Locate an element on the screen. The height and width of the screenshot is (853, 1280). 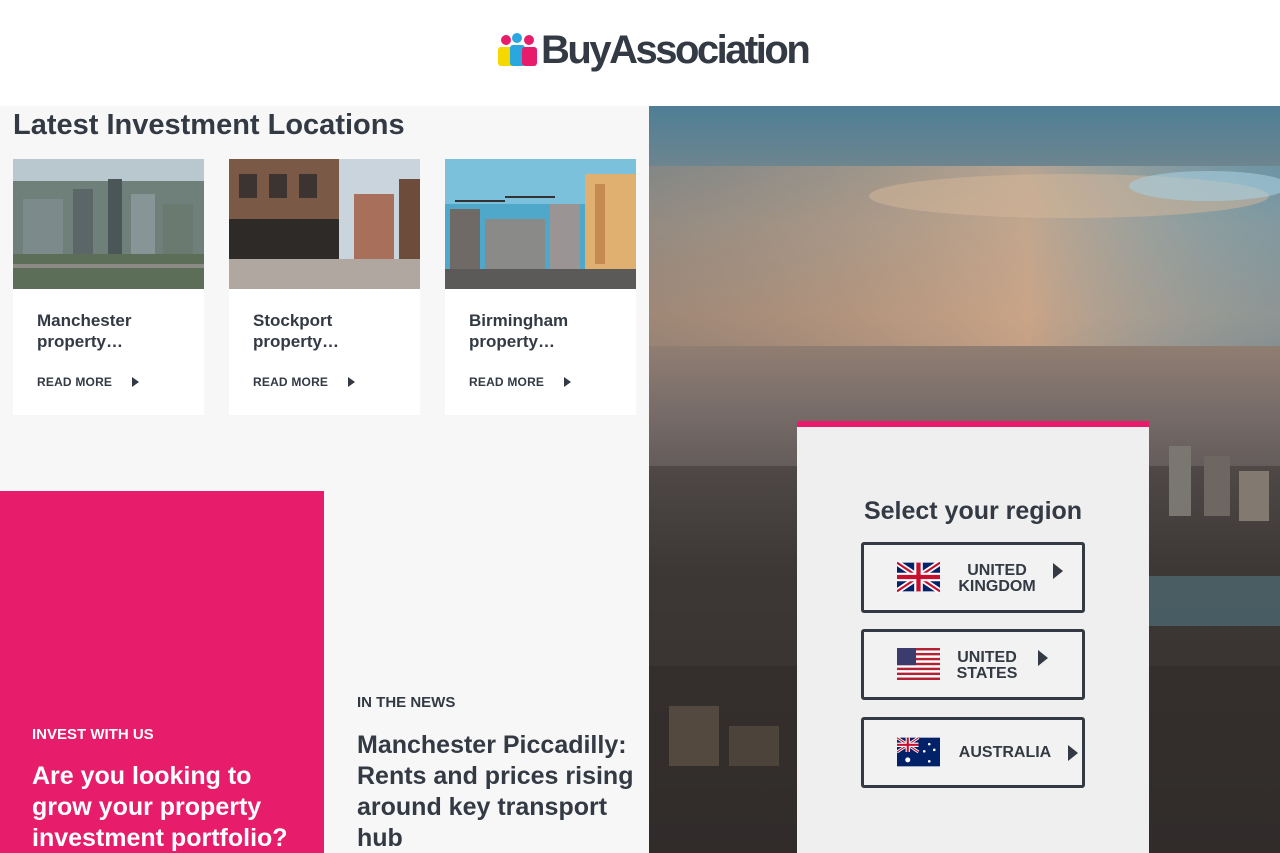
region-label: UNITED STATES is located at coordinates (987, 665).